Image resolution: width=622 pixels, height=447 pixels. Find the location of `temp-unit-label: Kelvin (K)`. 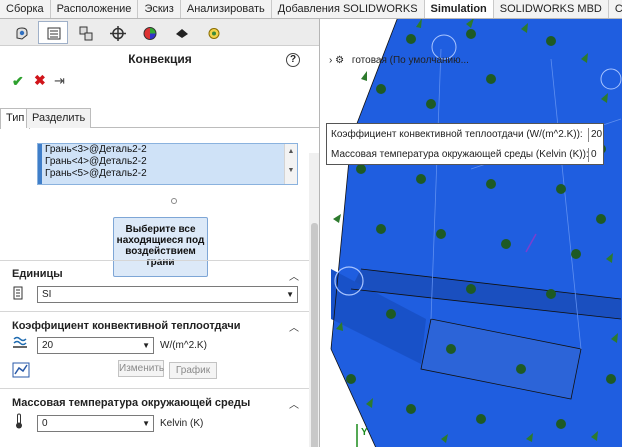

temp-unit-label: Kelvin (K) is located at coordinates (182, 423).